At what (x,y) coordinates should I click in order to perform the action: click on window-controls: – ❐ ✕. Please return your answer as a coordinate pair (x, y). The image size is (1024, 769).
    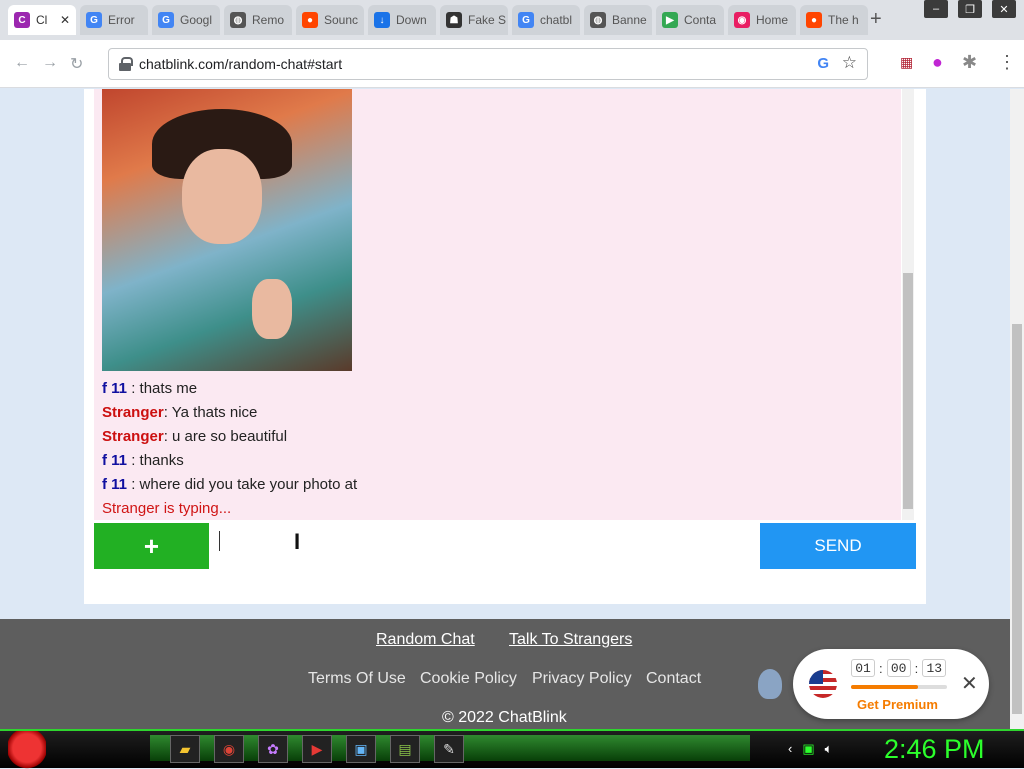
    Looking at the image, I should click on (970, 9).